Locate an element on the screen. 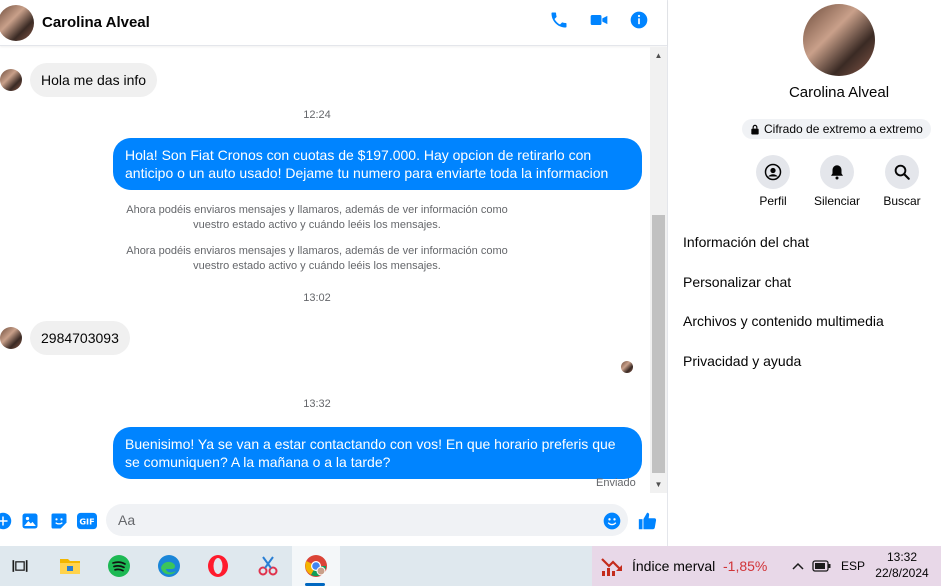 The width and height of the screenshot is (941, 586). stock-trend-icon is located at coordinates (612, 566).